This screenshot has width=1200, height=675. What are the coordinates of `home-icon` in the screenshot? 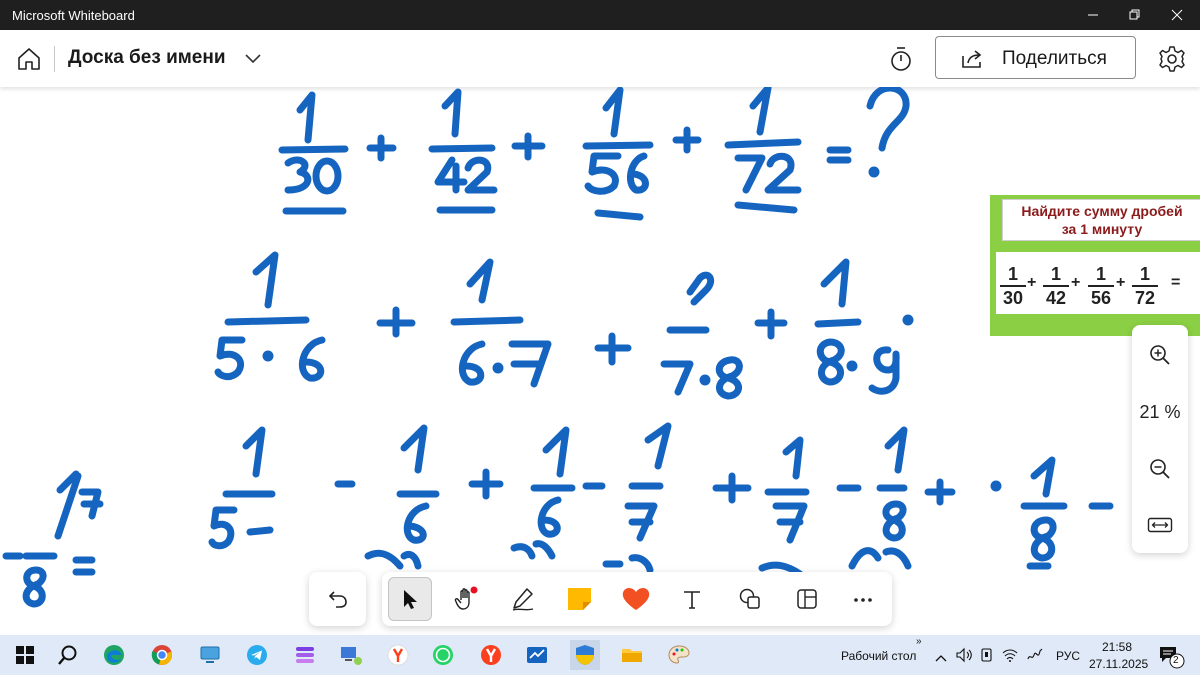 It's located at (29, 59).